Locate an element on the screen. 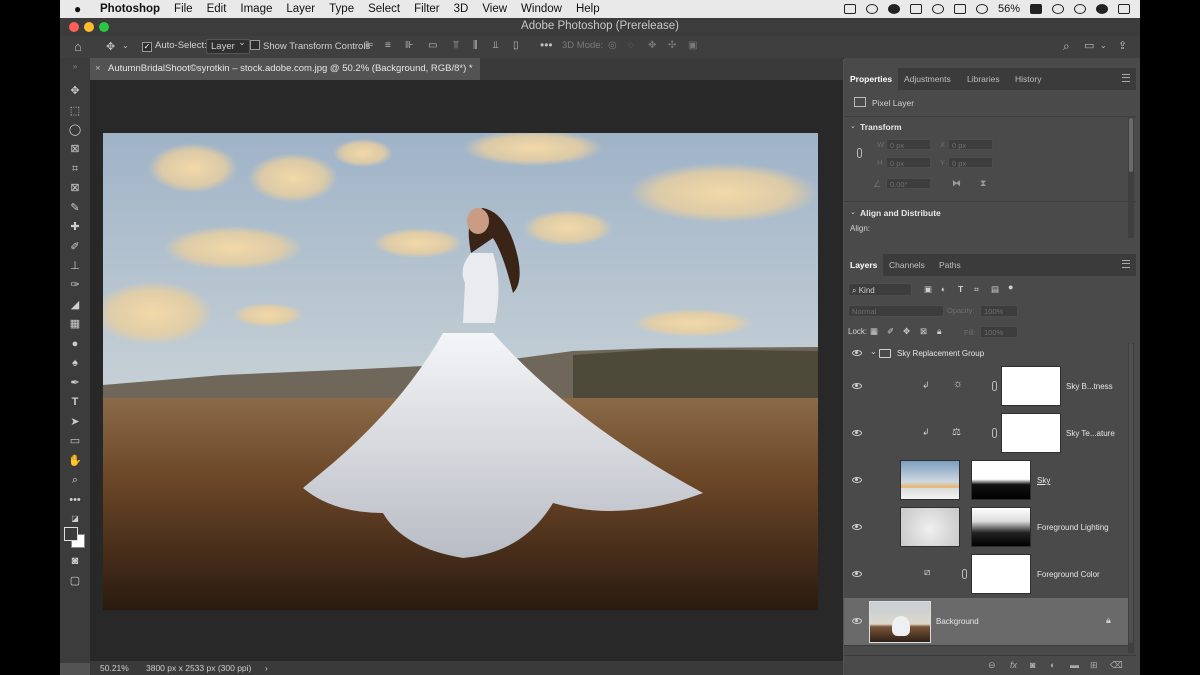 This screenshot has width=1200, height=675. move-tool-icon: ✥ is located at coordinates (75, 91).